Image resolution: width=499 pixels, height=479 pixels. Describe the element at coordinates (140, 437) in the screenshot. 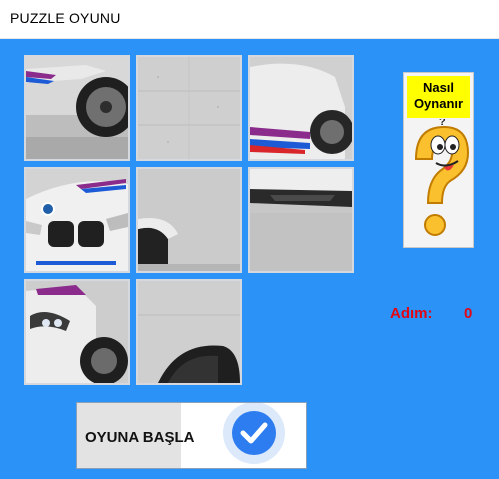

I see `start-button-label: OYUNA BAŞLA` at that location.